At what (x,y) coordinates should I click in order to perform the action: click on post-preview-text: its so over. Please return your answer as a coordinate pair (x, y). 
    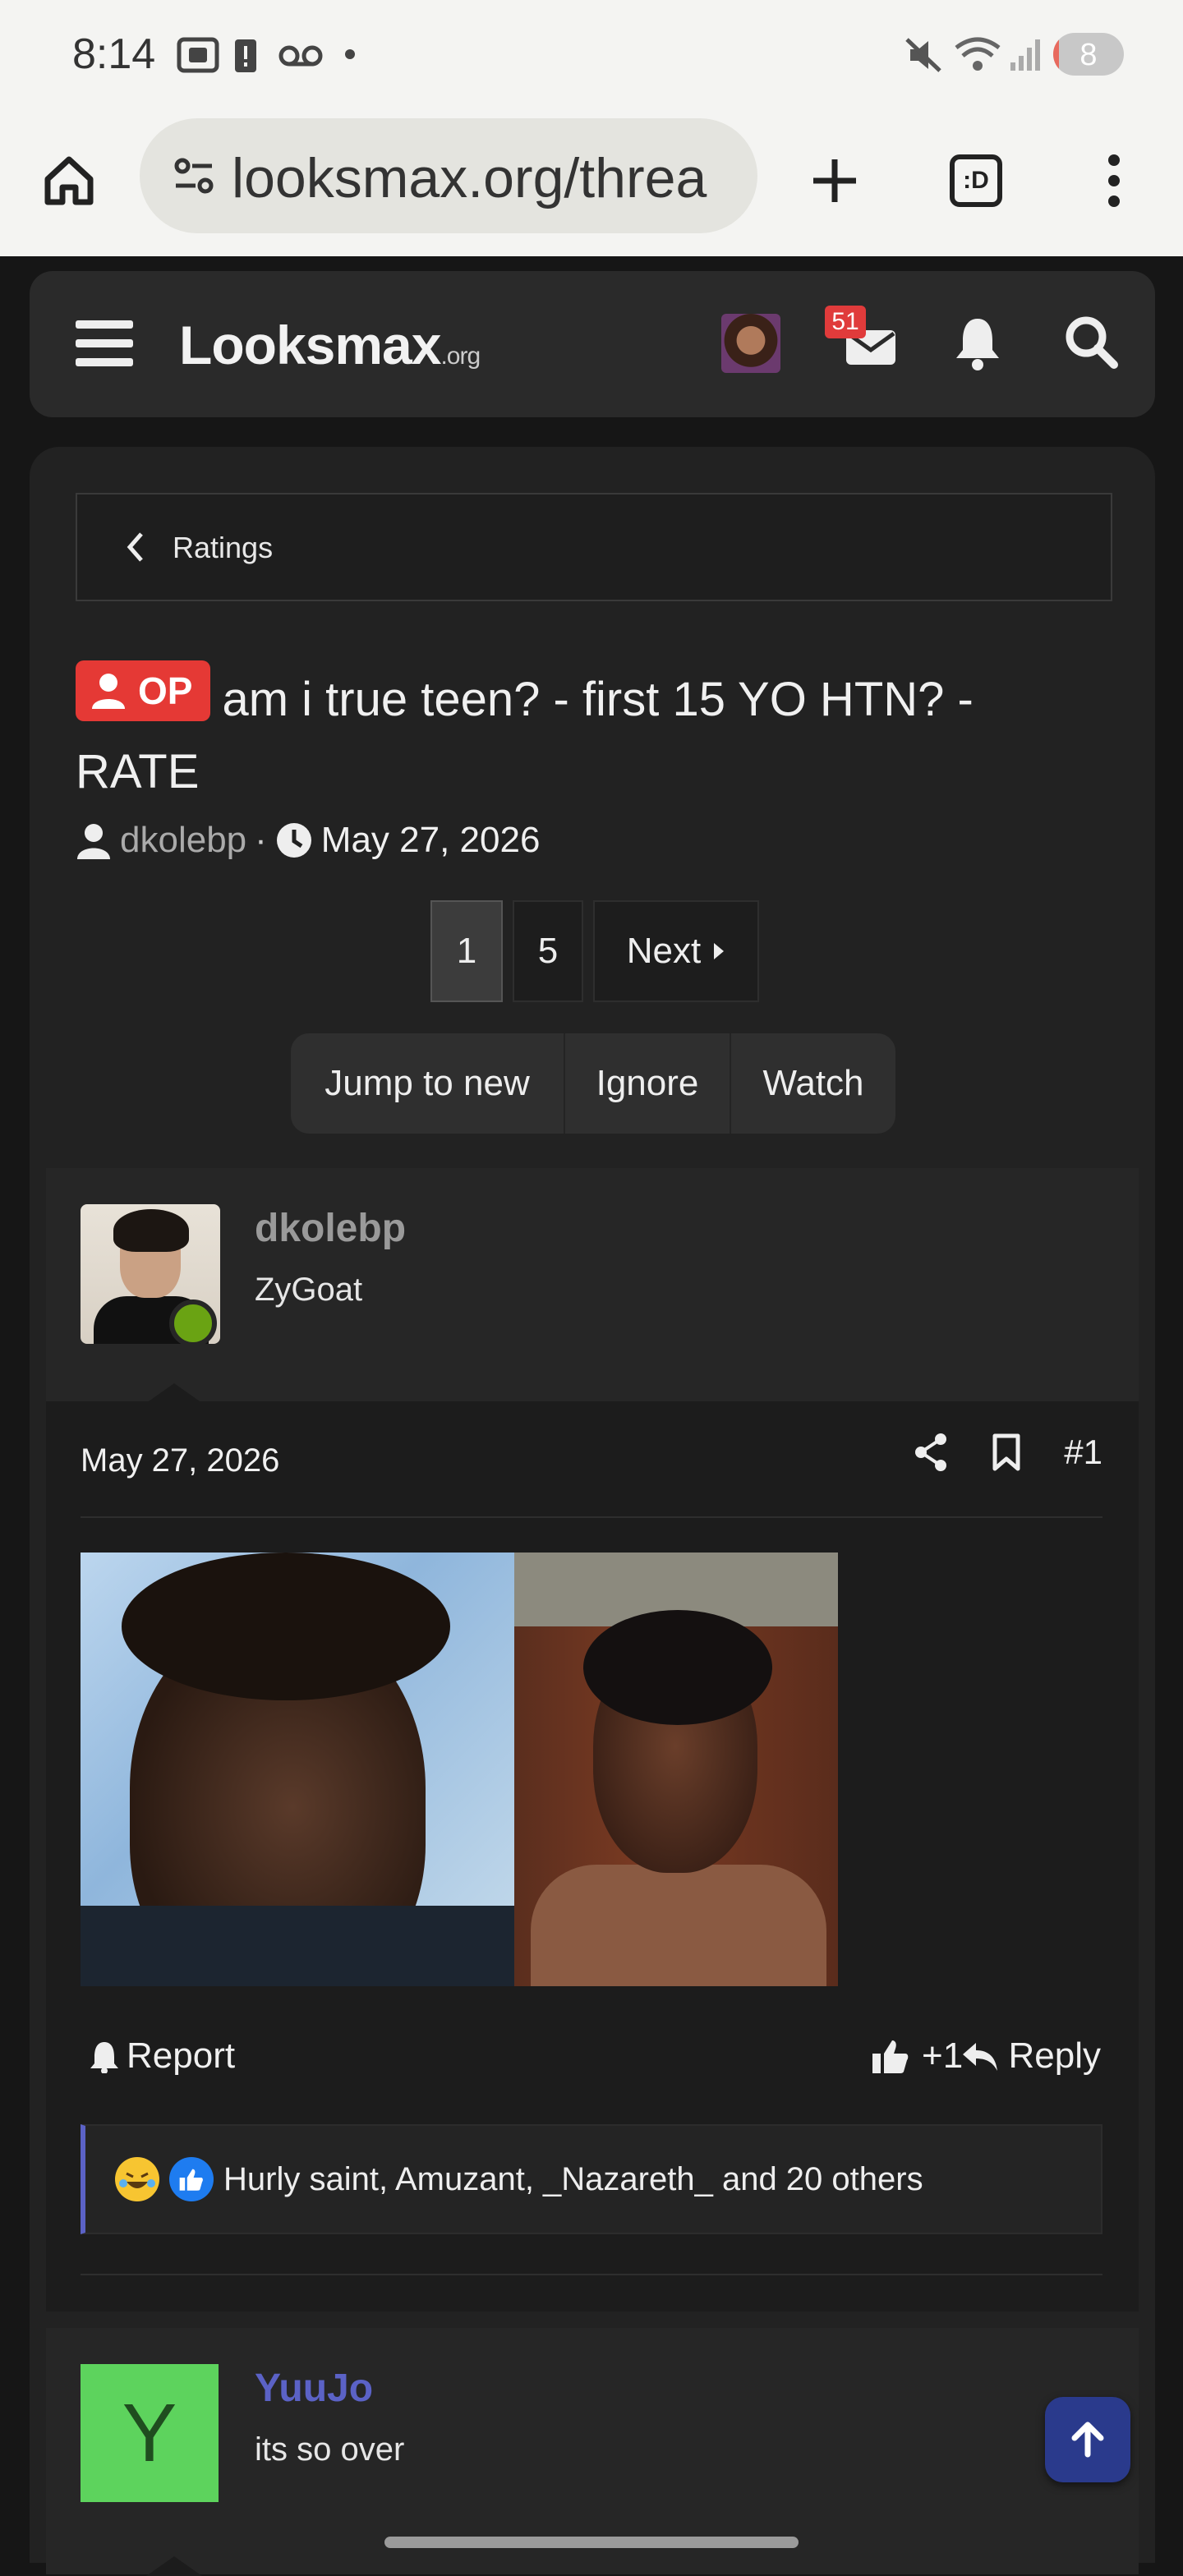
    Looking at the image, I should click on (330, 2449).